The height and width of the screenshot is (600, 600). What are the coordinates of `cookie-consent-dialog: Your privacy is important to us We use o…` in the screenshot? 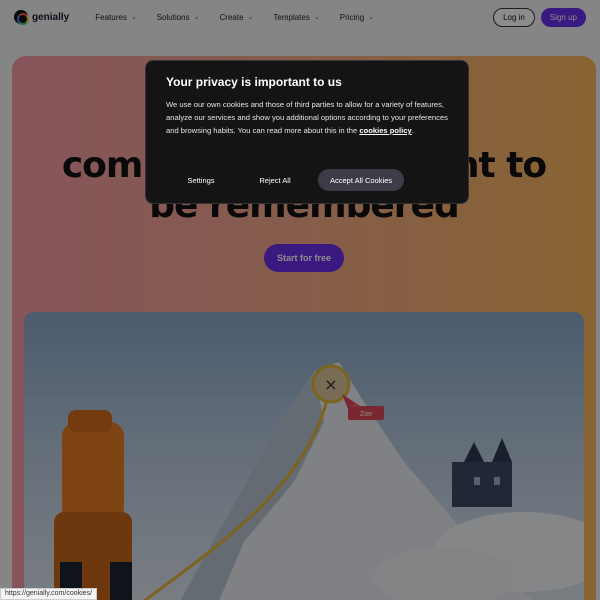 It's located at (307, 132).